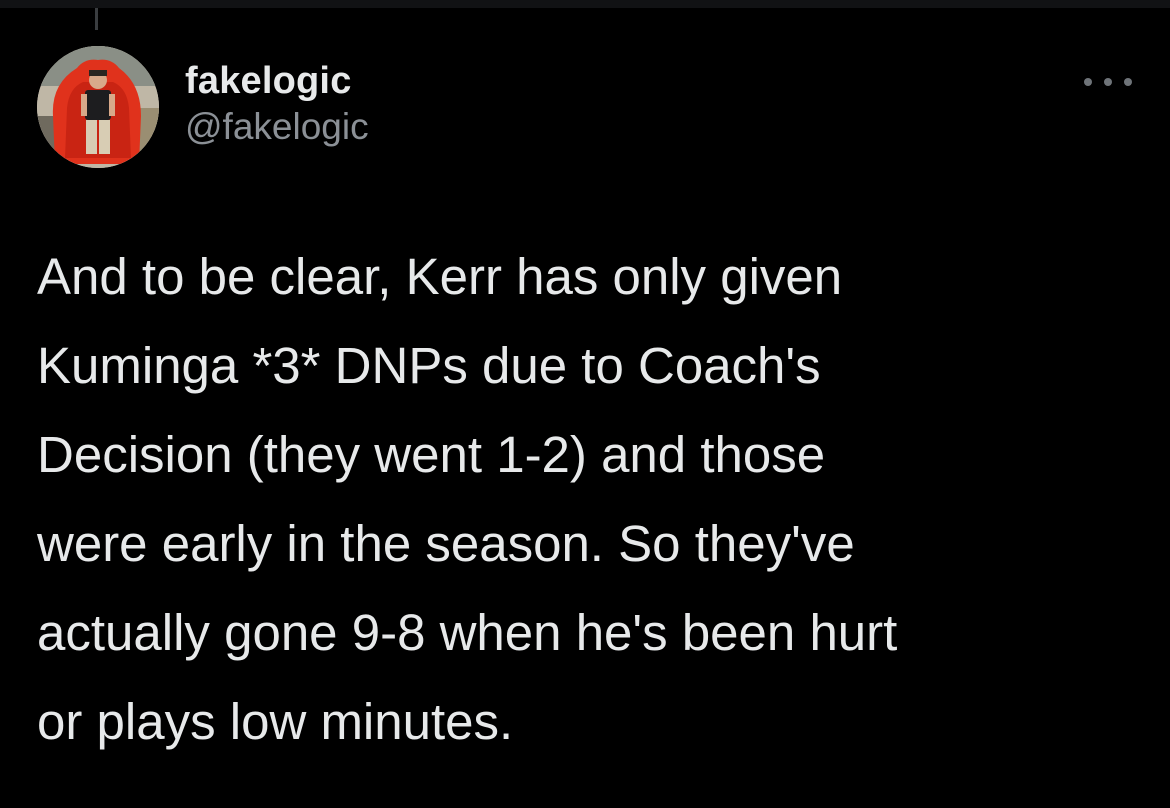 This screenshot has width=1170, height=808. I want to click on tweet-text-line: And to be clear, Kerr has only given, so click(440, 276).